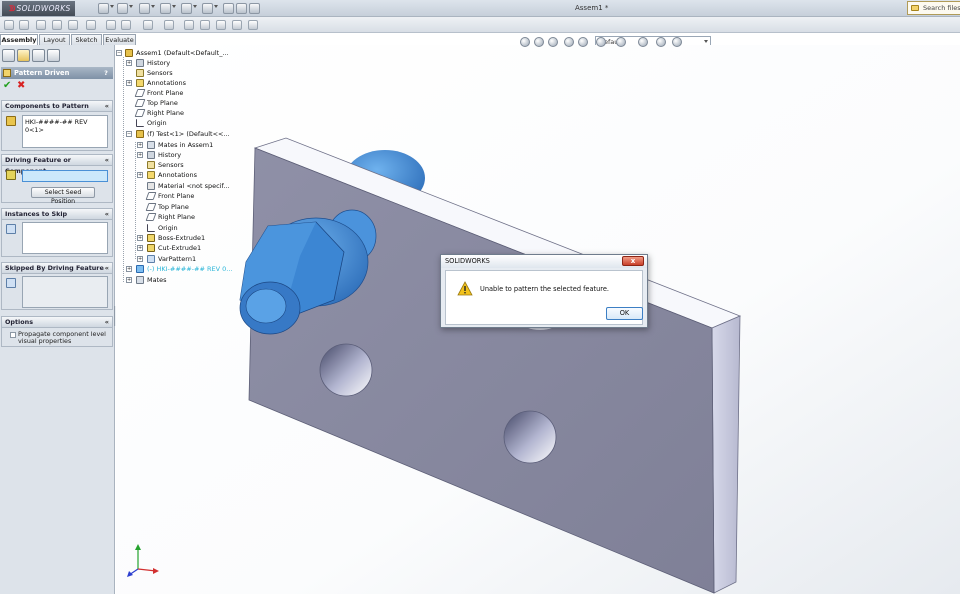 The width and height of the screenshot is (960, 594). I want to click on edit-appearance-icon, so click(661, 42).